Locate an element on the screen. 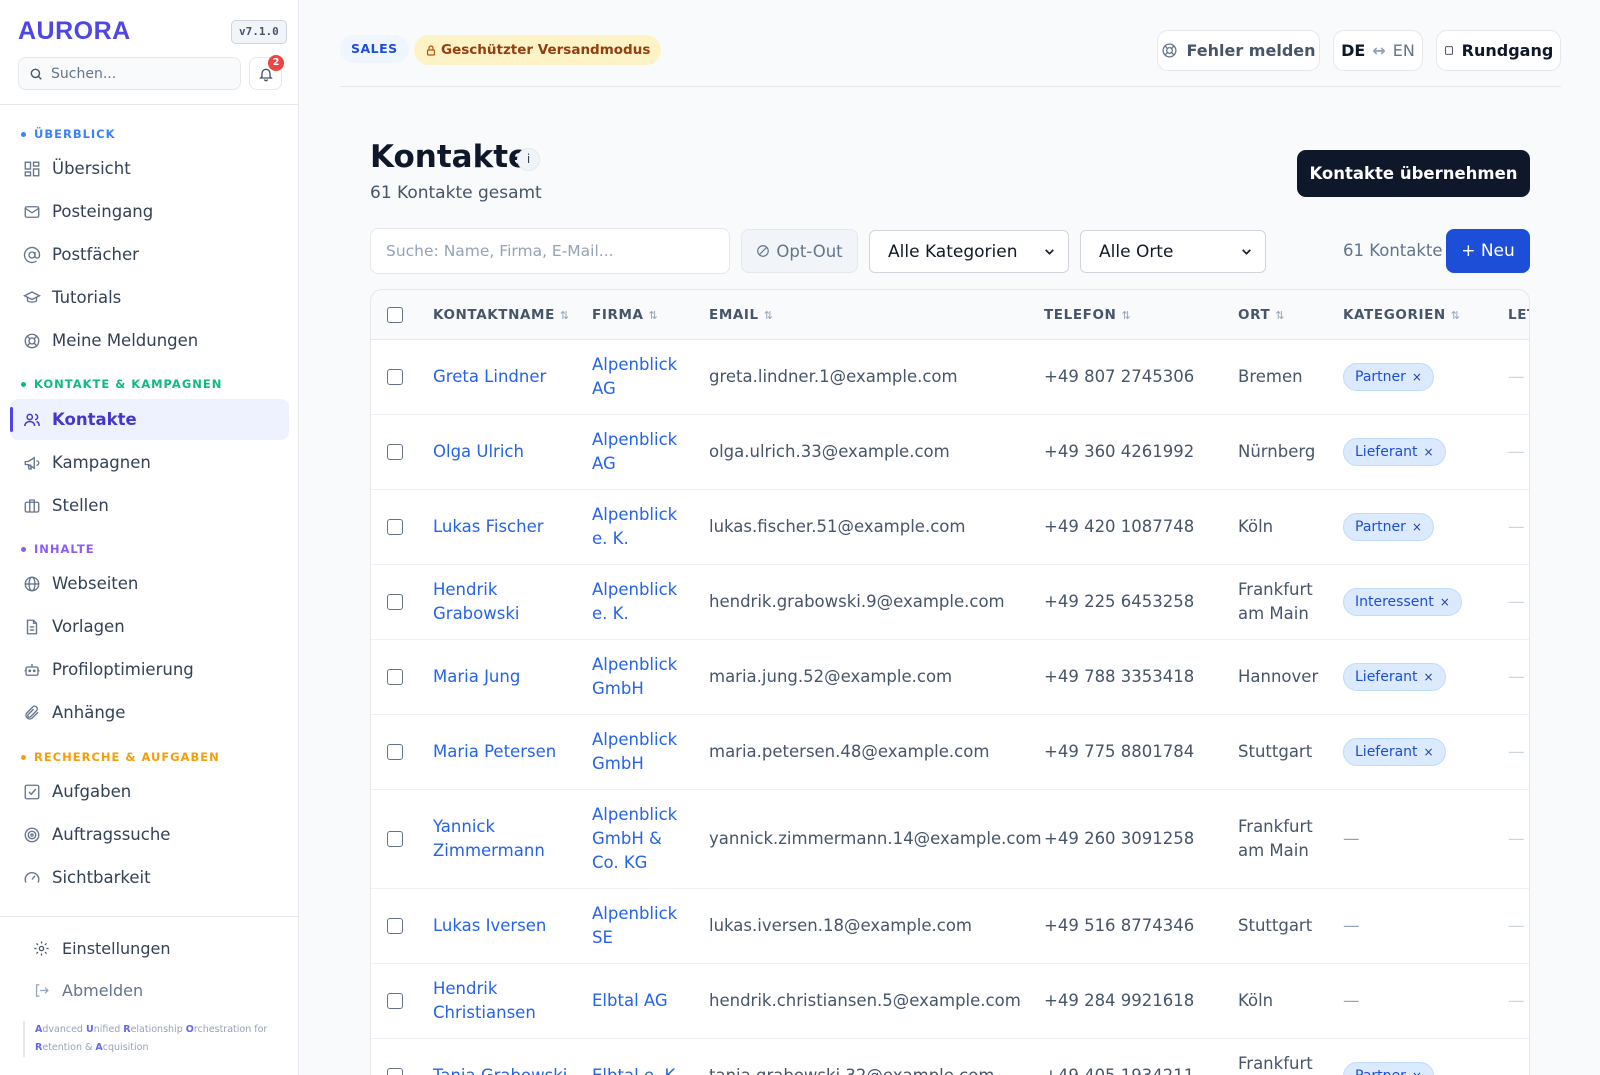  sidebar-item-webseiten: Webseiten is located at coordinates (149, 583).